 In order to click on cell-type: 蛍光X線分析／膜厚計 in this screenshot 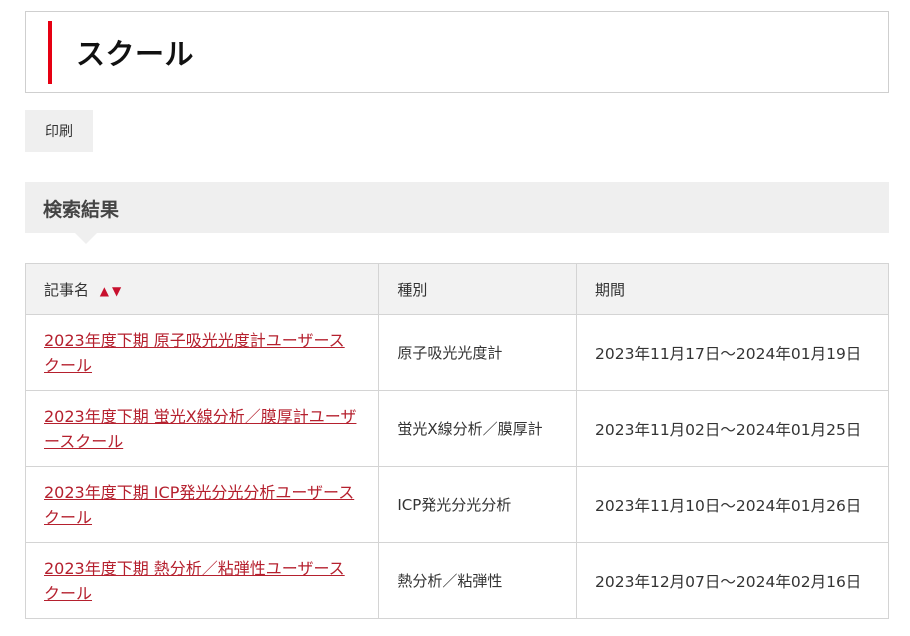, I will do `click(478, 428)`.